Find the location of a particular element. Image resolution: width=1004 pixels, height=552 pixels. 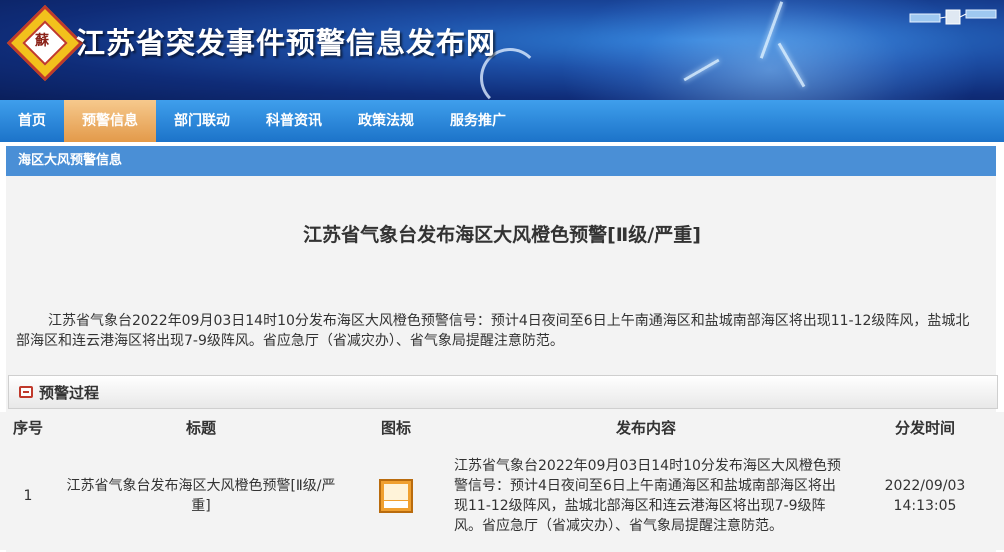

nav-item-warnings: 预警信息 is located at coordinates (110, 121).